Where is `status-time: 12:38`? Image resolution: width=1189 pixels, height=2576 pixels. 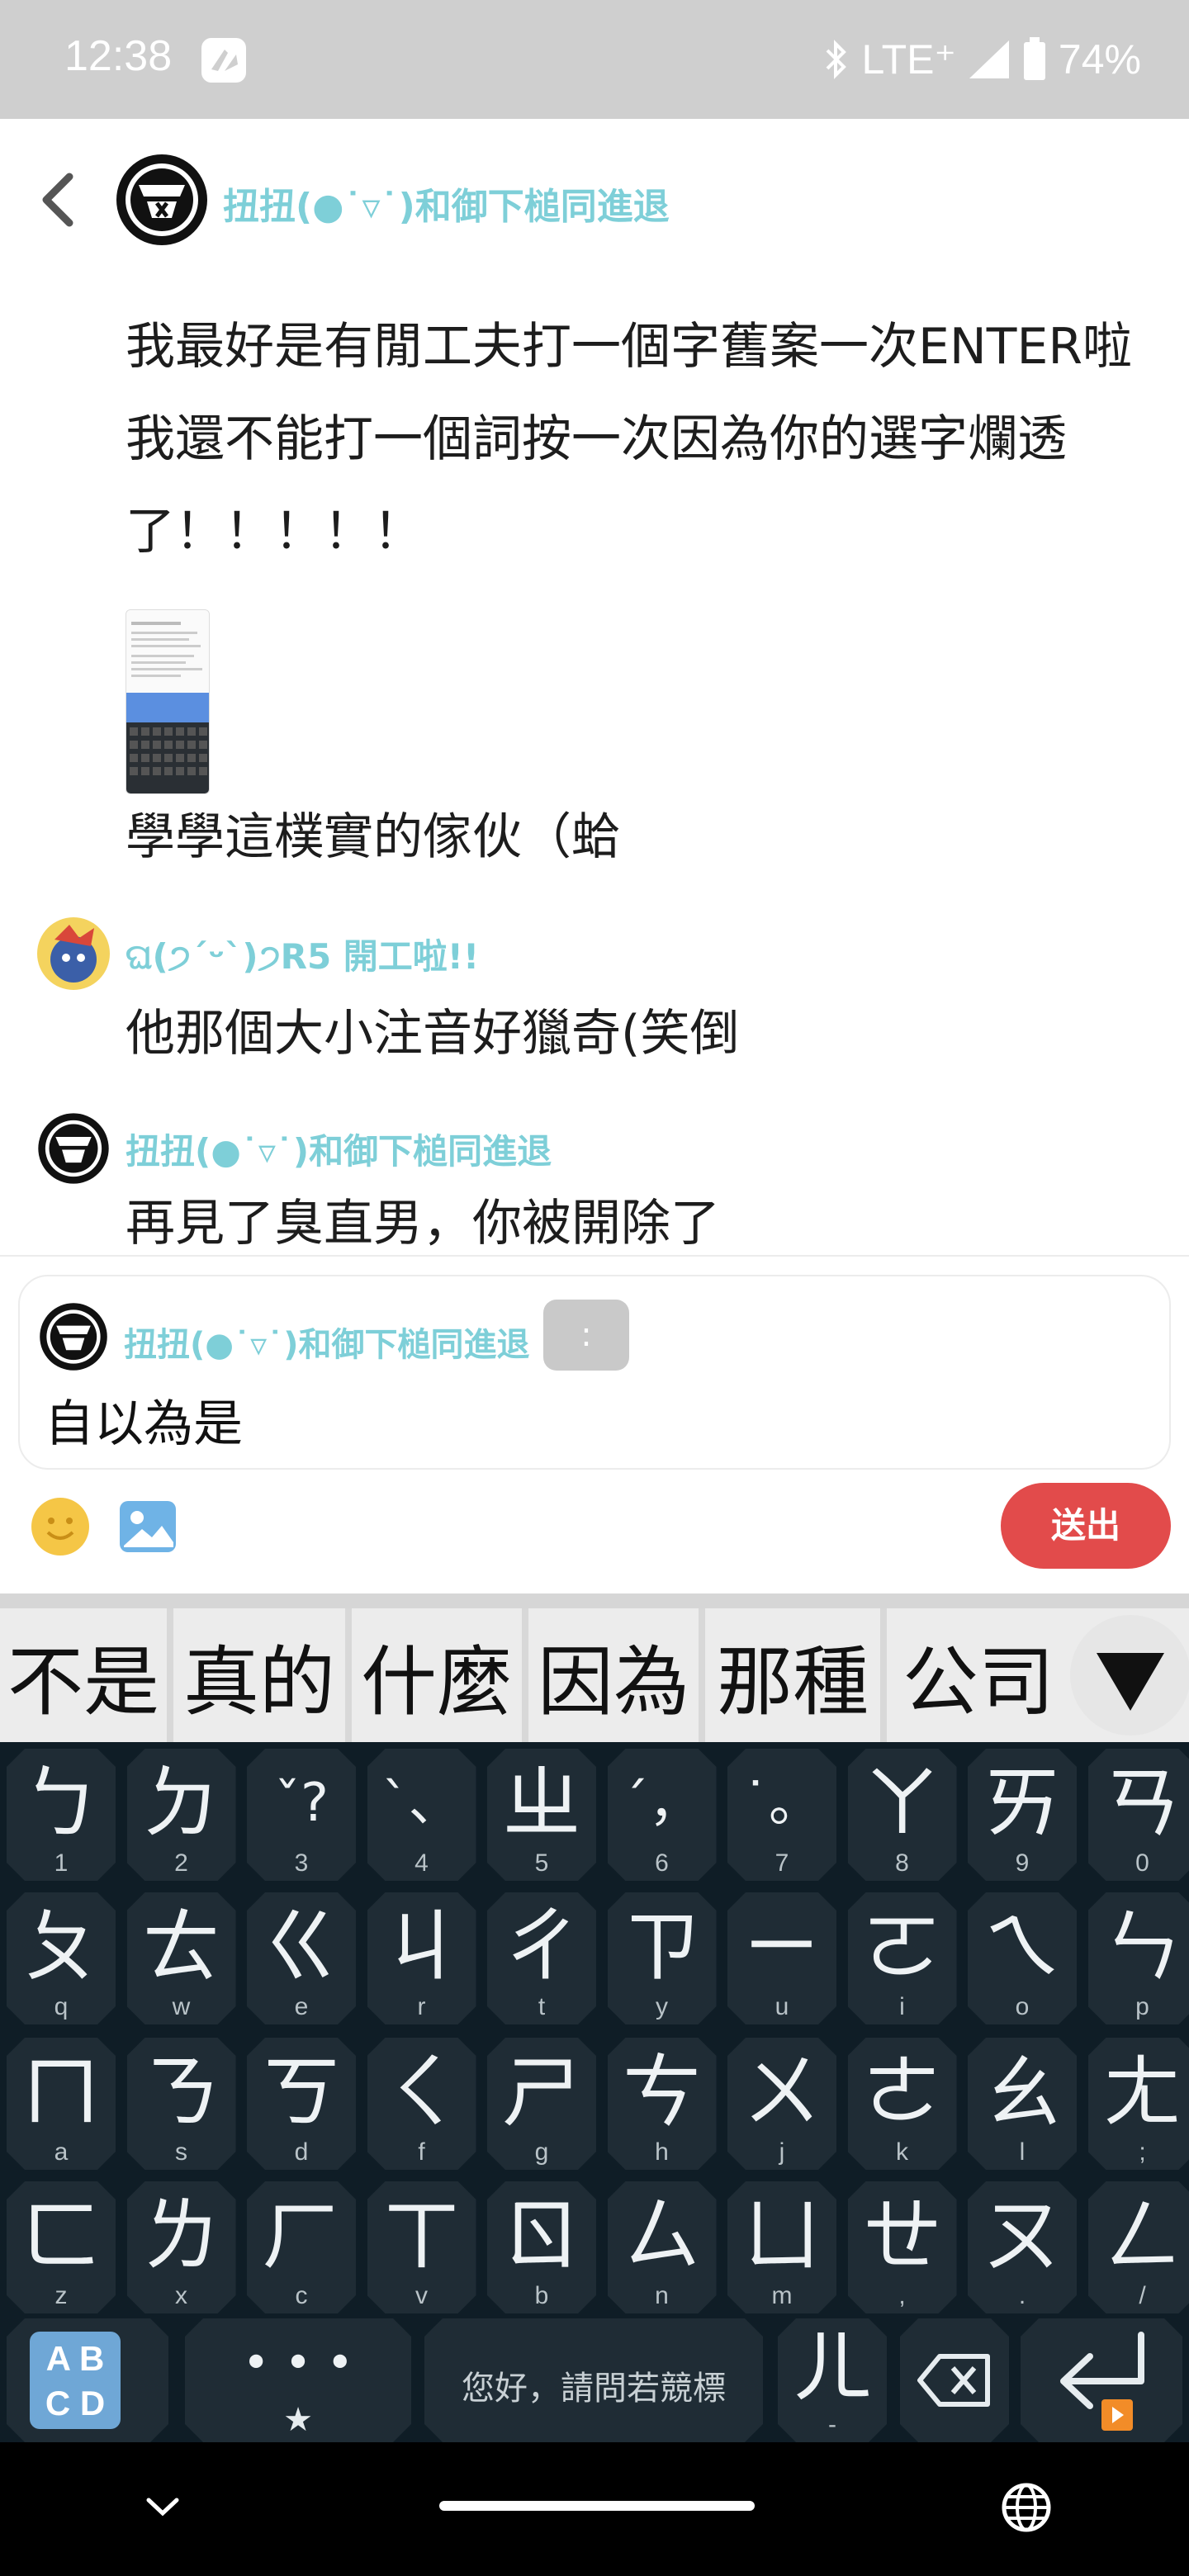
status-time: 12:38 is located at coordinates (118, 56).